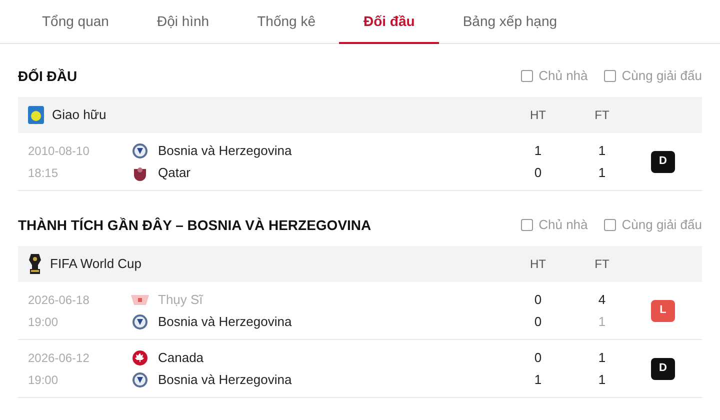 The height and width of the screenshot is (420, 720). Describe the element at coordinates (286, 22) in the screenshot. I see `tab: Thống kê` at that location.